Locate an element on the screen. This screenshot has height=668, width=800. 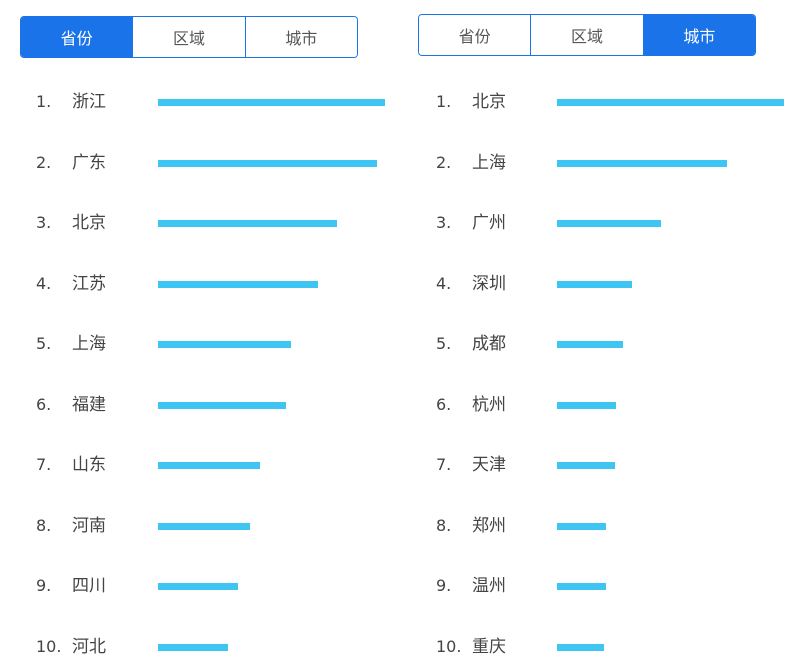
ranking-row: 1. 北京 is located at coordinates (600, 102).